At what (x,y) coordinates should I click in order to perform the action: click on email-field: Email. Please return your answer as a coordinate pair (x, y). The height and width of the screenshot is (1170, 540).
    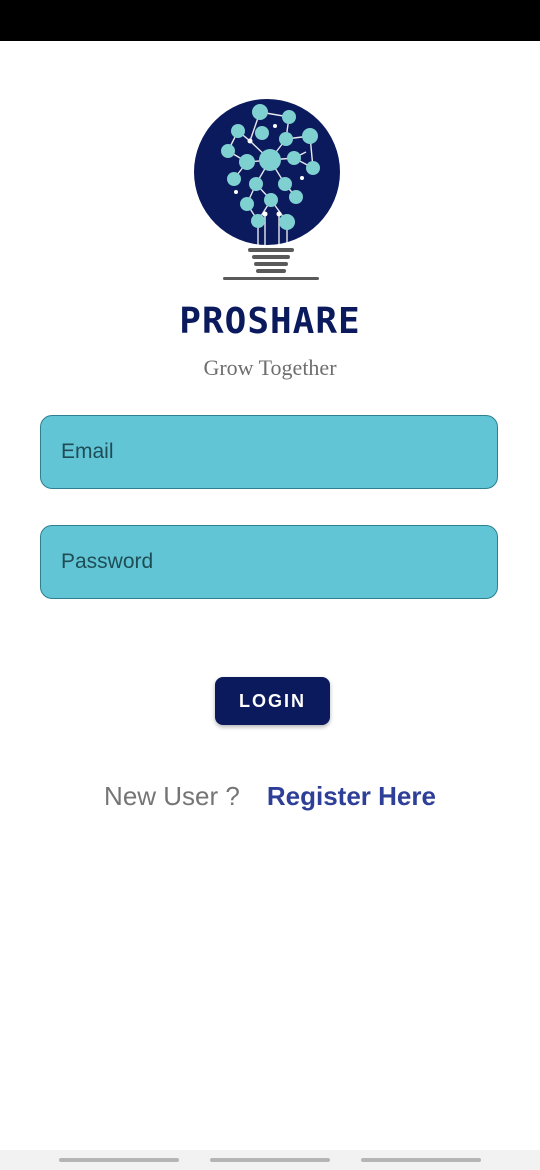
    Looking at the image, I should click on (269, 452).